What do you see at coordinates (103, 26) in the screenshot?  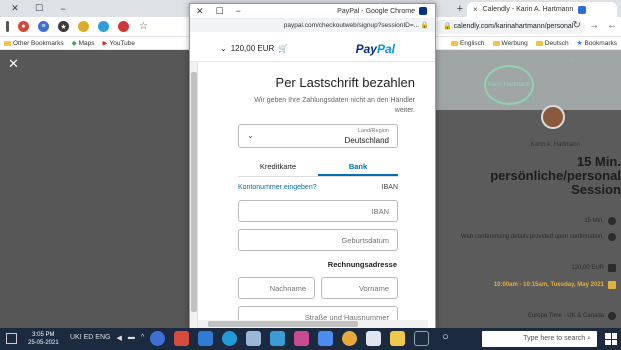 I see `extension-blue-icon` at bounding box center [103, 26].